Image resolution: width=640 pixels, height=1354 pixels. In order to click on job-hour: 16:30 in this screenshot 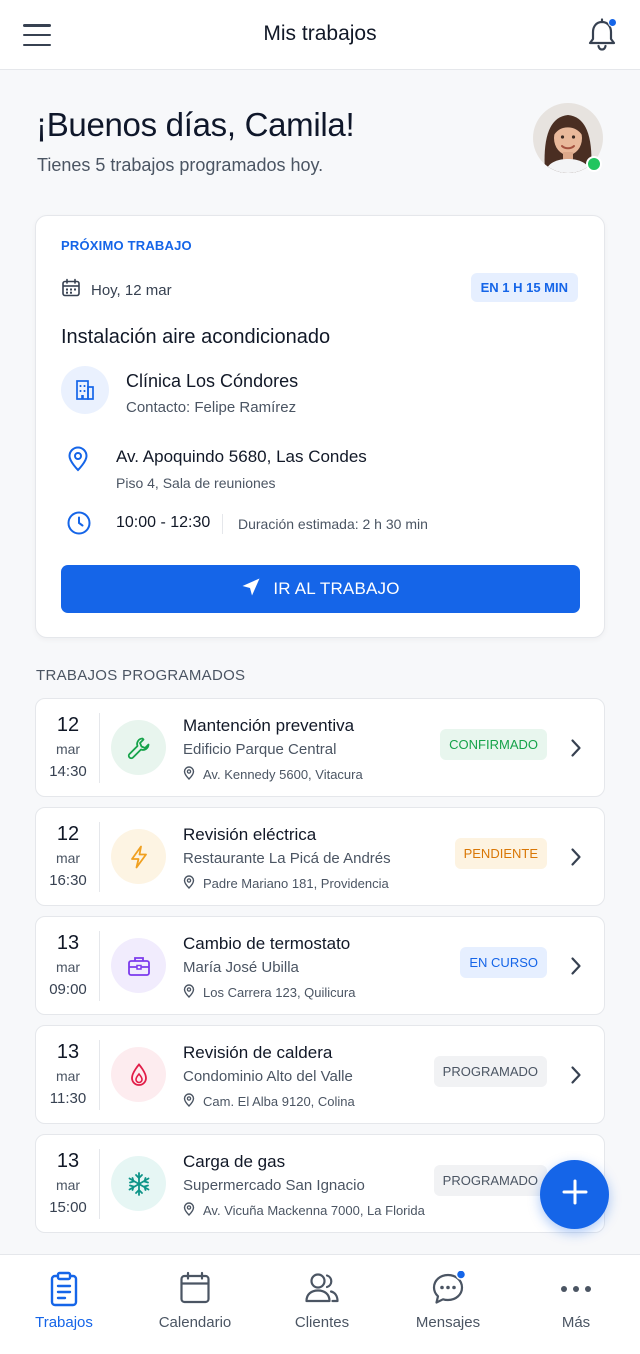, I will do `click(68, 880)`.